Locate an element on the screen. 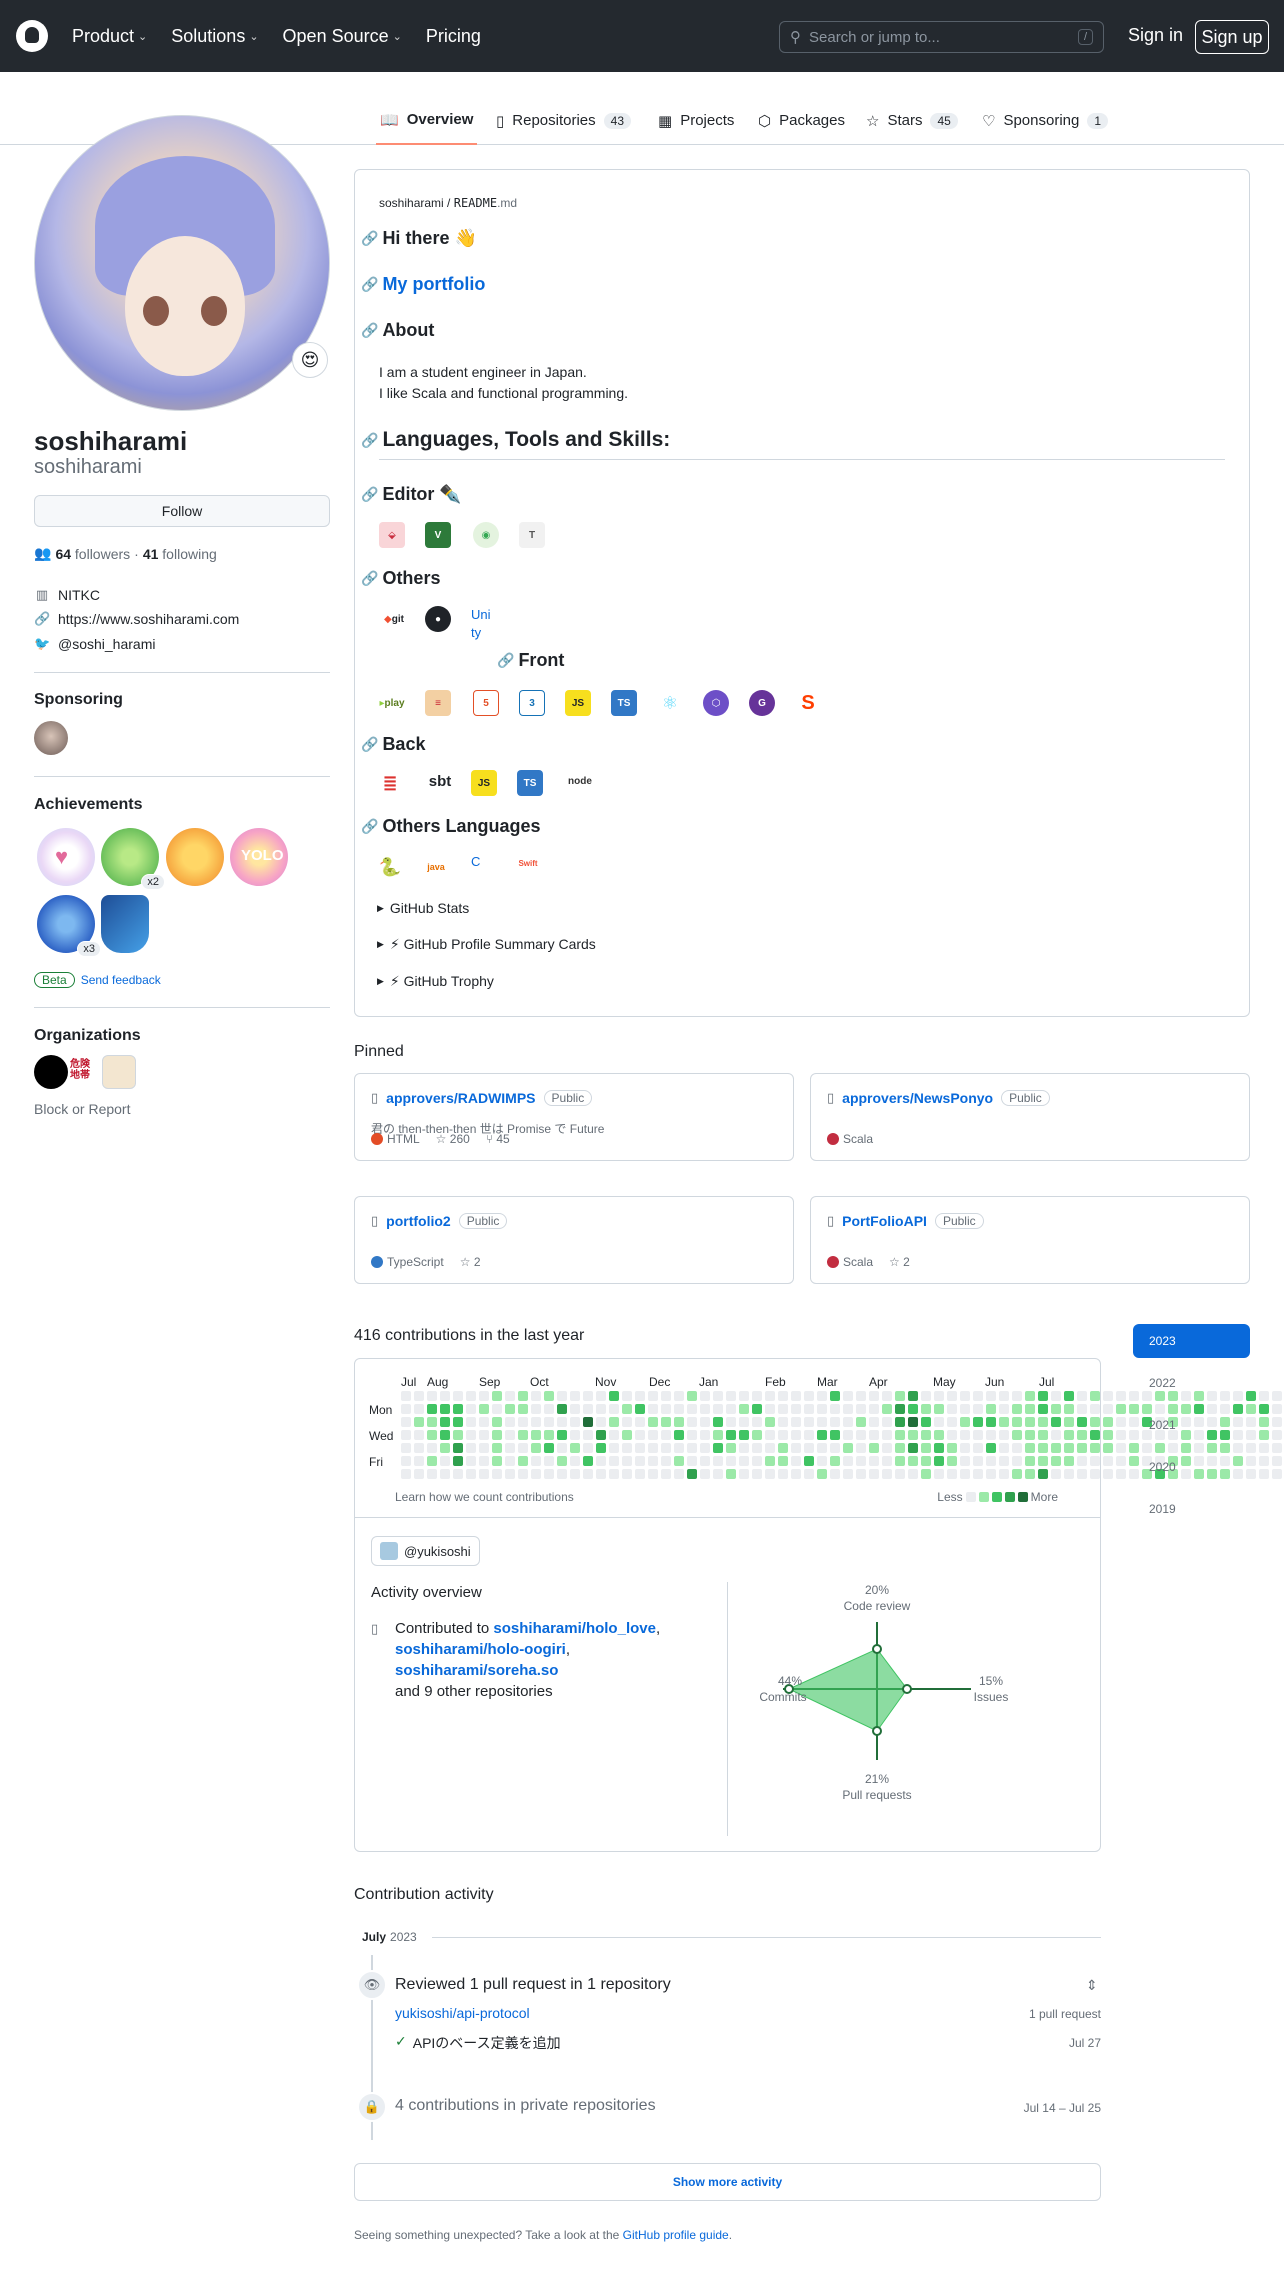 The width and height of the screenshot is (1284, 2279). tab-stars: ☆ Stars 45 is located at coordinates (912, 120).